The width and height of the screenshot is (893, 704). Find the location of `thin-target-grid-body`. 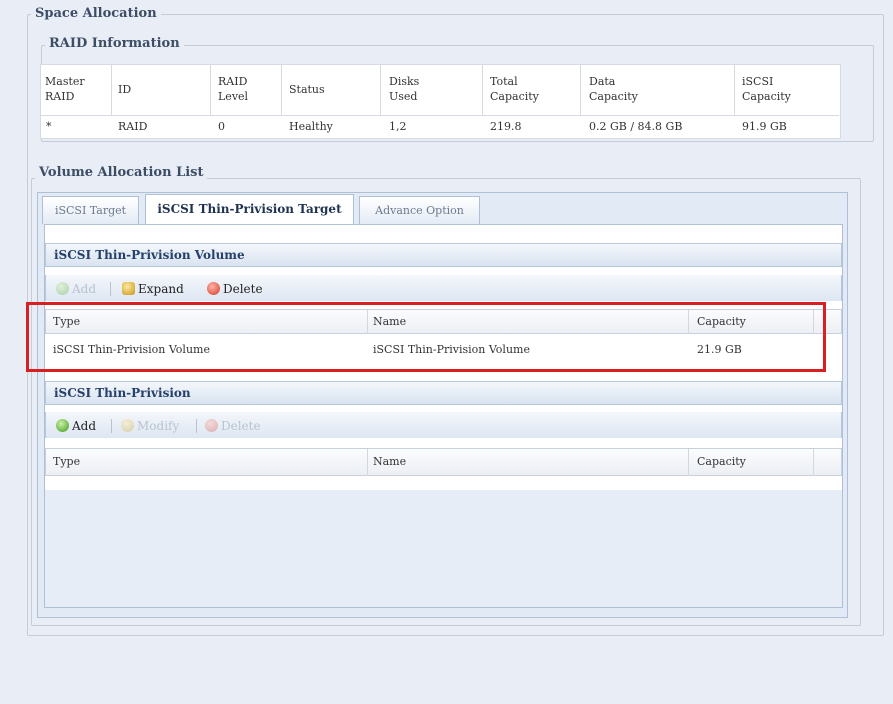

thin-target-grid-body is located at coordinates (443, 483).